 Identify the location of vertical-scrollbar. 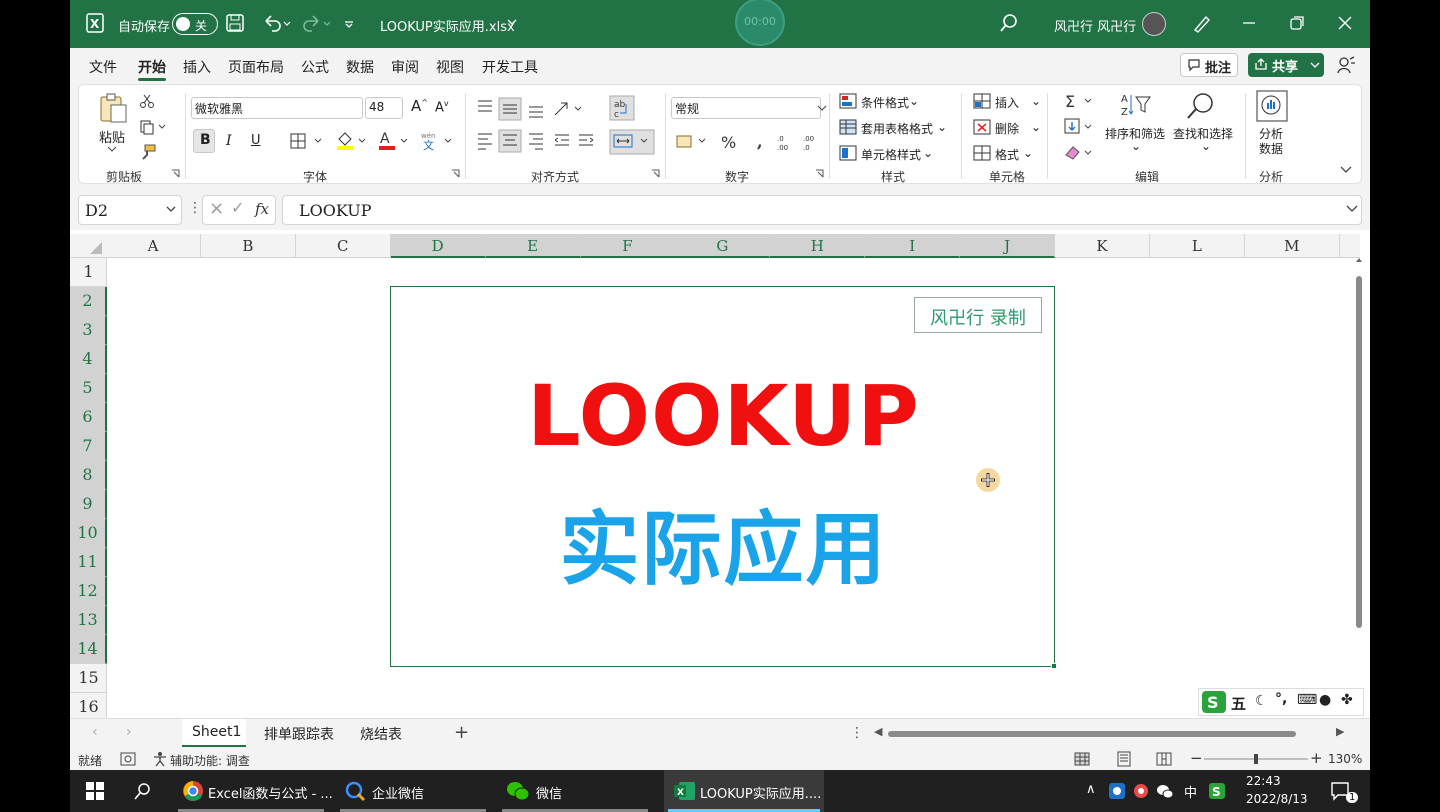
(1359, 442).